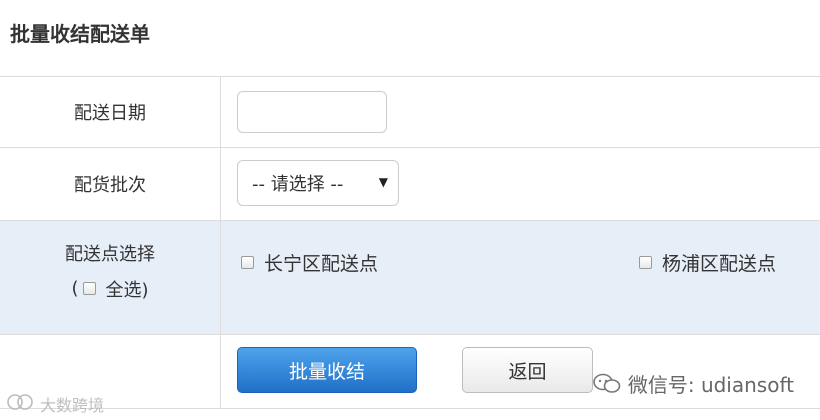 The height and width of the screenshot is (420, 820). I want to click on page-title: 批量收结配送单, so click(80, 34).